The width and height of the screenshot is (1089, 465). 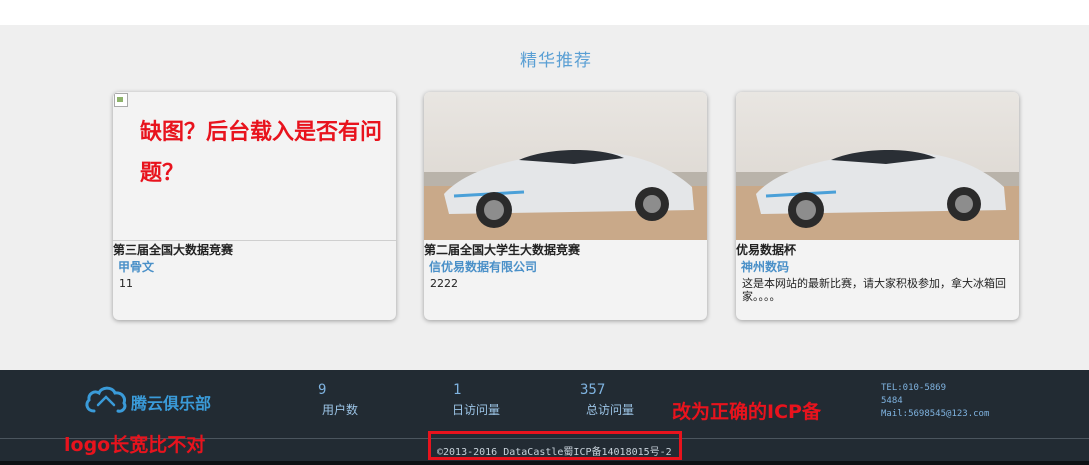 I want to click on card-description: 2222, so click(x=444, y=283).